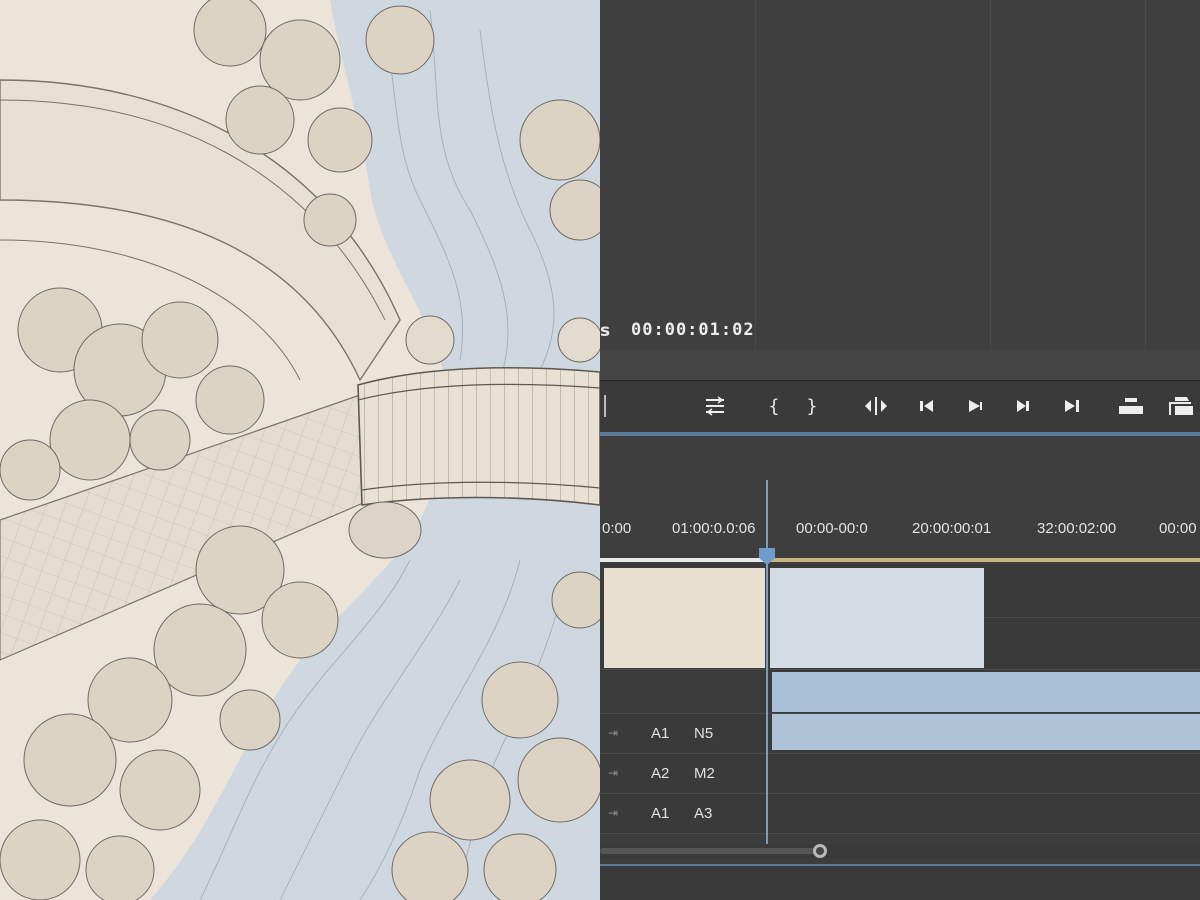 The height and width of the screenshot is (900, 1200). I want to click on mark-in-label: {, so click(774, 406).